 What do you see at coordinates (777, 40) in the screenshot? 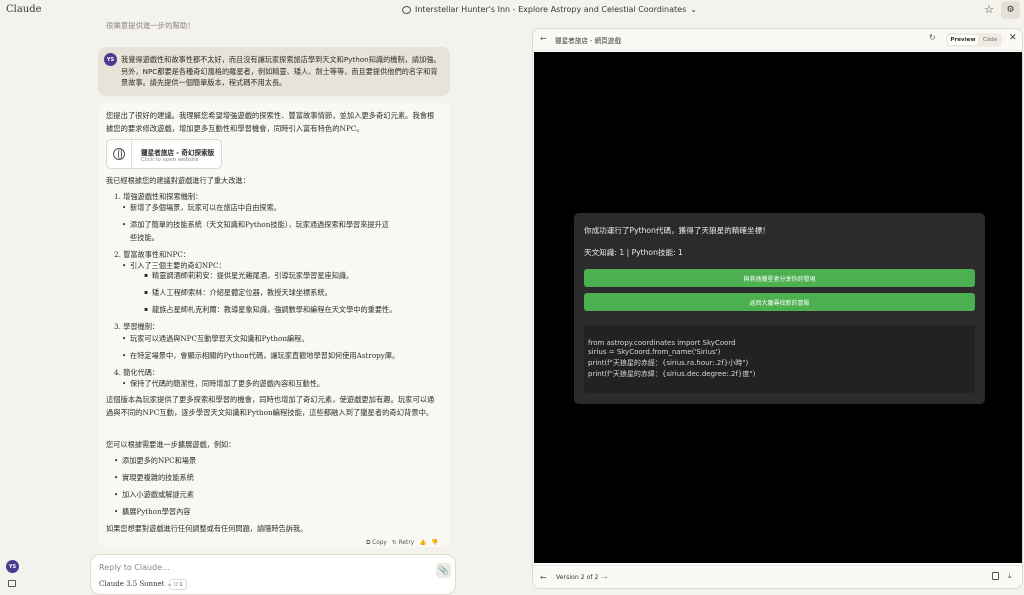
I see `panel-header: ← 獵星者旅店 - 網頁遊戲 ↻ Preview Code ✕` at bounding box center [777, 40].